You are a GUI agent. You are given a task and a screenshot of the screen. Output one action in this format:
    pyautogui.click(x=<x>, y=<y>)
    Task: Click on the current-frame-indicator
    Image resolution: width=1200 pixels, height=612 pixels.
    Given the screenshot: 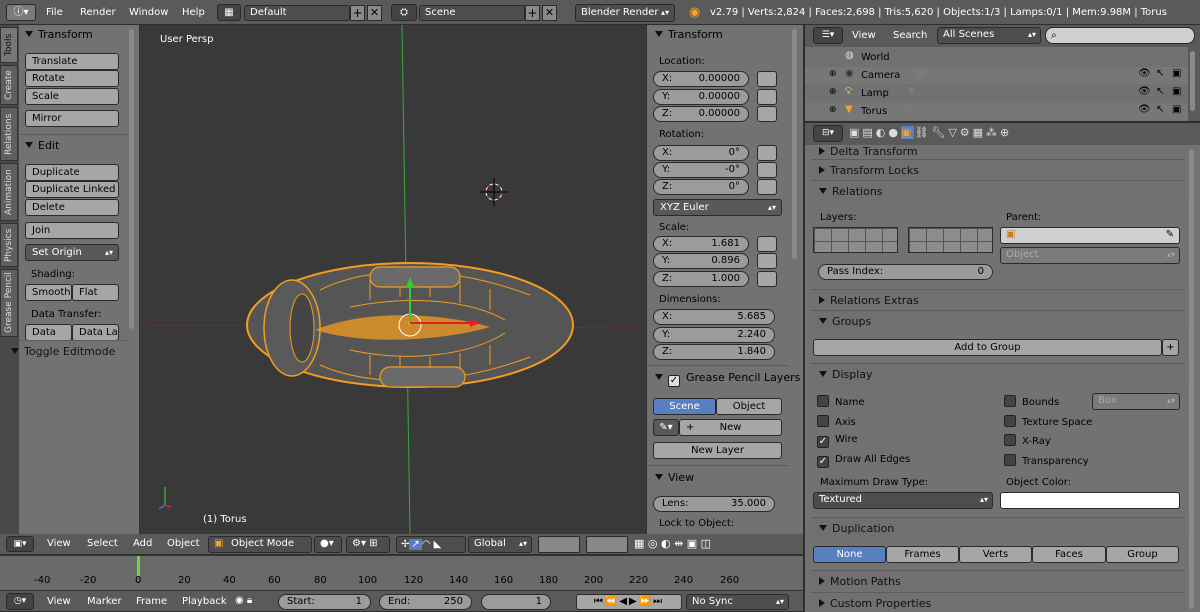 What is the action you would take?
    pyautogui.click(x=138, y=566)
    